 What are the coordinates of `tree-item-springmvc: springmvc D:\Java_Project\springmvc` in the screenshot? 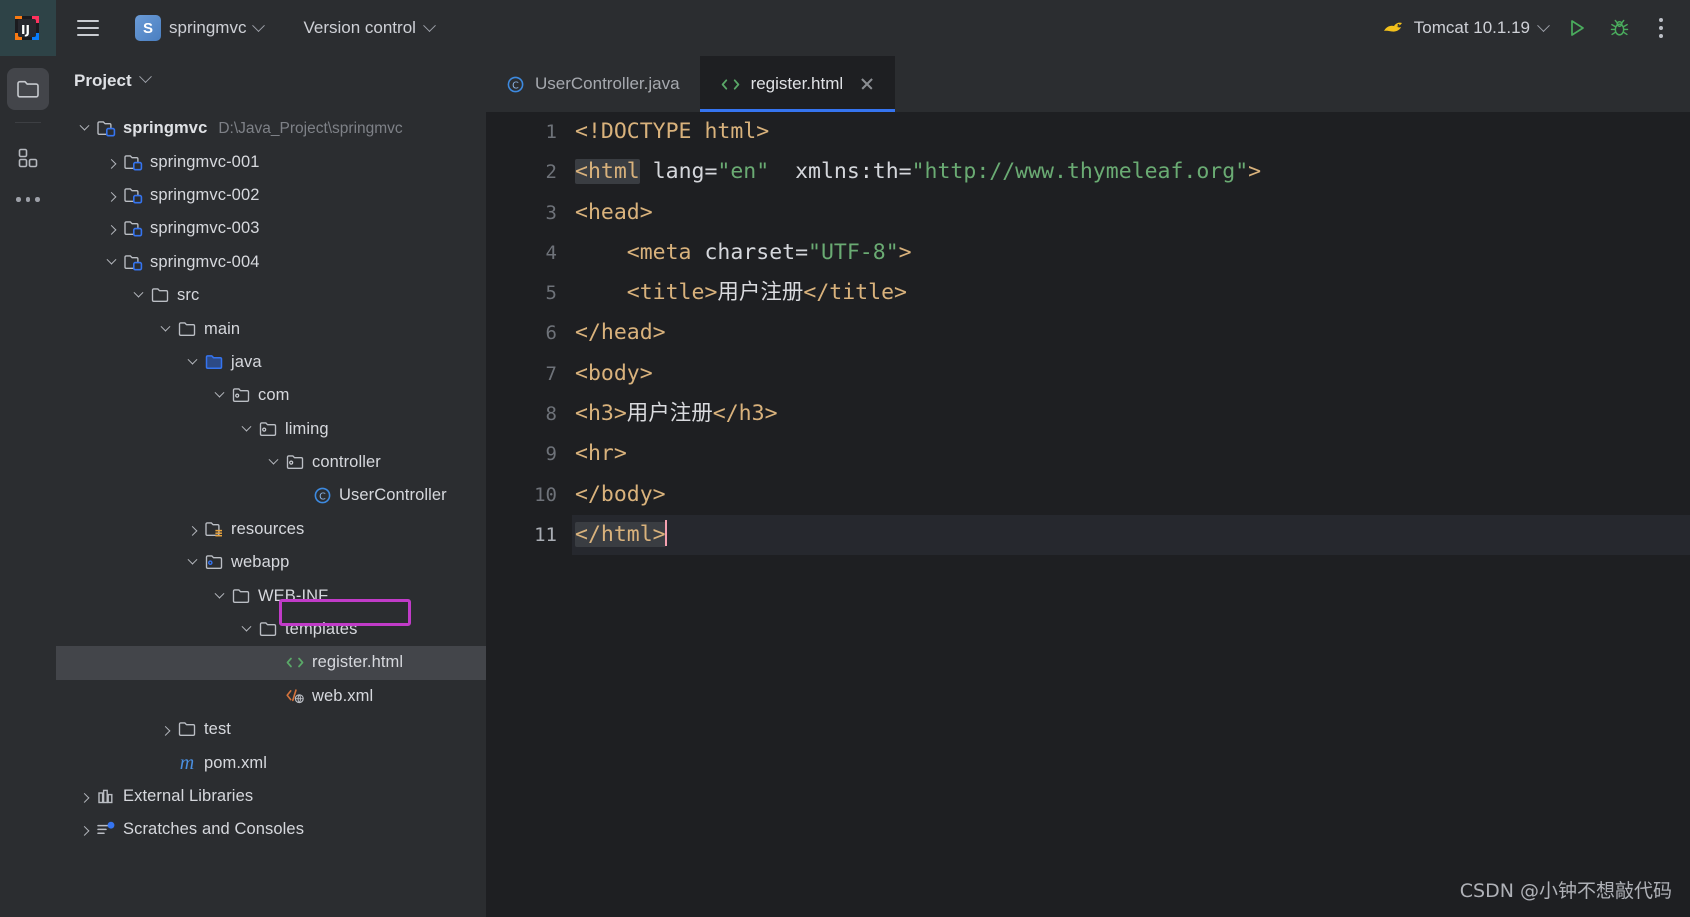 It's located at (271, 128).